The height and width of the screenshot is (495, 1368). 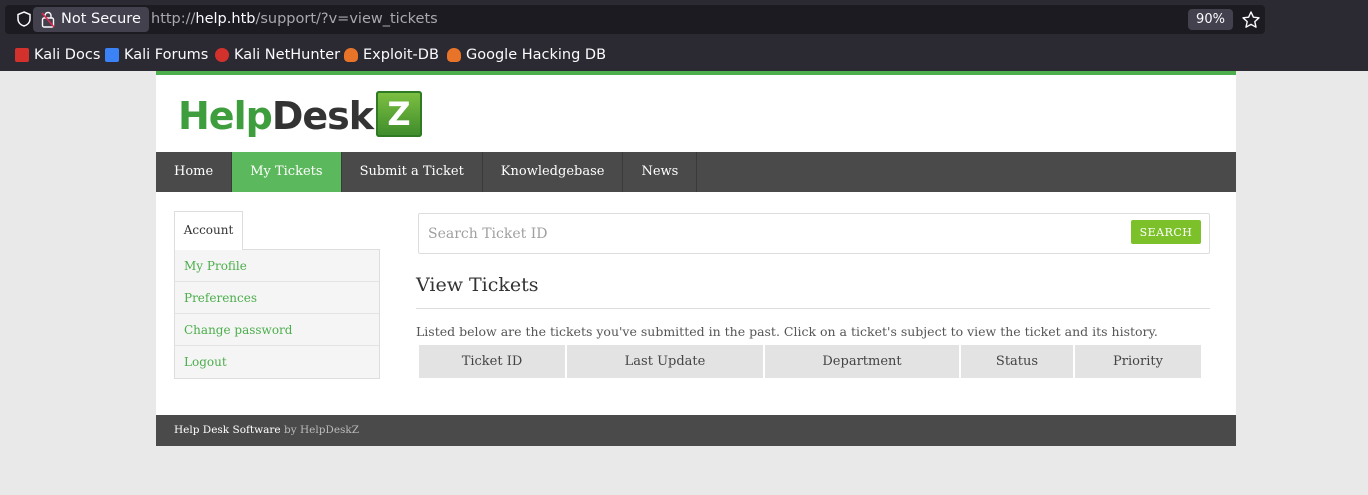 I want to click on bookmark-label: Google Hacking DB, so click(x=536, y=55).